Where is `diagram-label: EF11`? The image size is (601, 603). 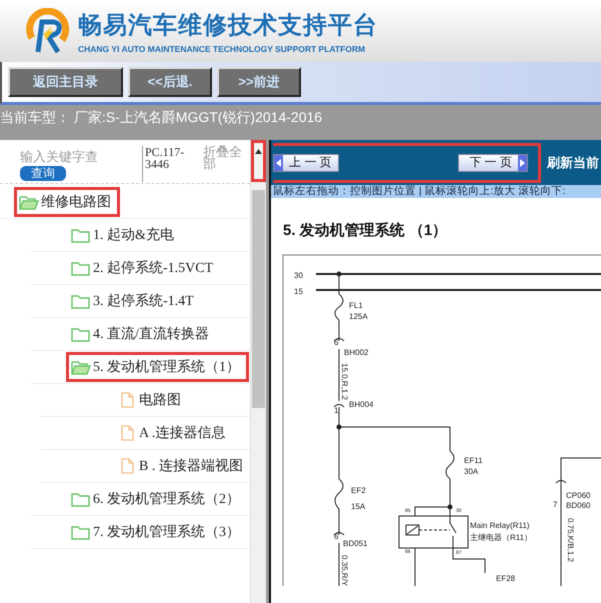 diagram-label: EF11 is located at coordinates (473, 460).